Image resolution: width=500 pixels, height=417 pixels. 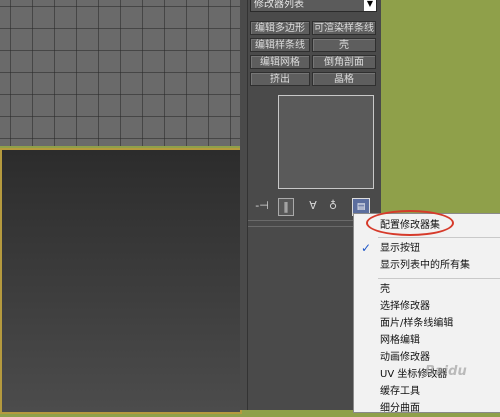 What do you see at coordinates (280, 79) in the screenshot?
I see `extrude-button: 挤出` at bounding box center [280, 79].